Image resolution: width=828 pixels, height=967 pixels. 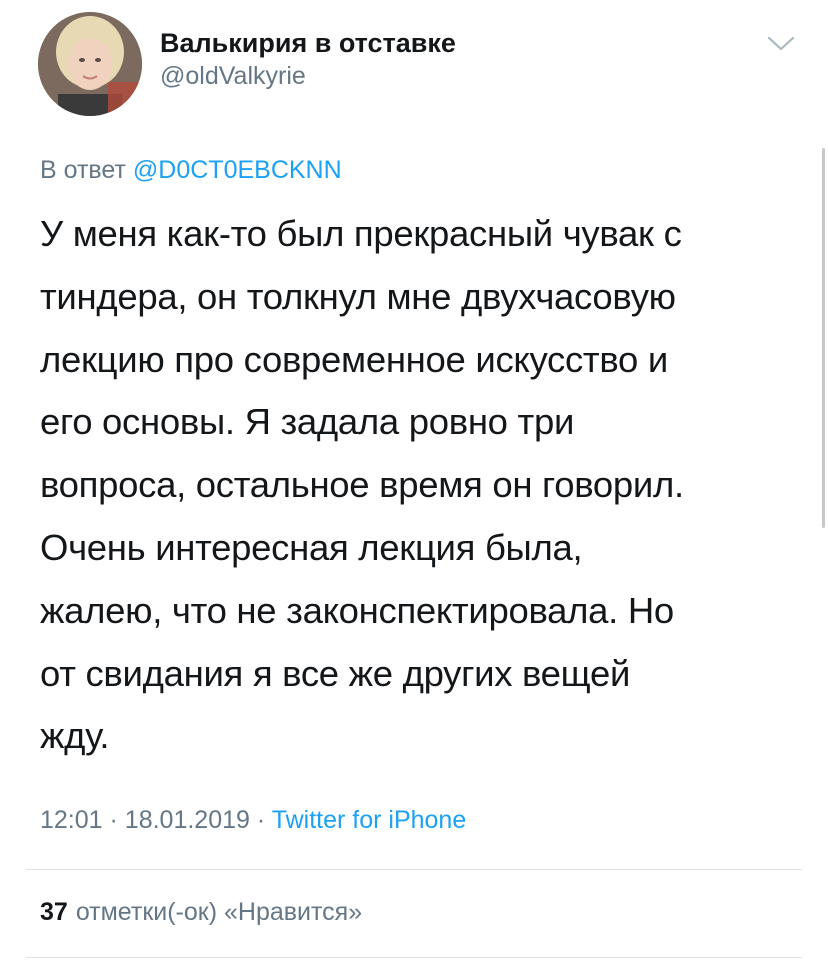 What do you see at coordinates (307, 422) in the screenshot?
I see `tweet-line: его основы. Я задала ровно три` at bounding box center [307, 422].